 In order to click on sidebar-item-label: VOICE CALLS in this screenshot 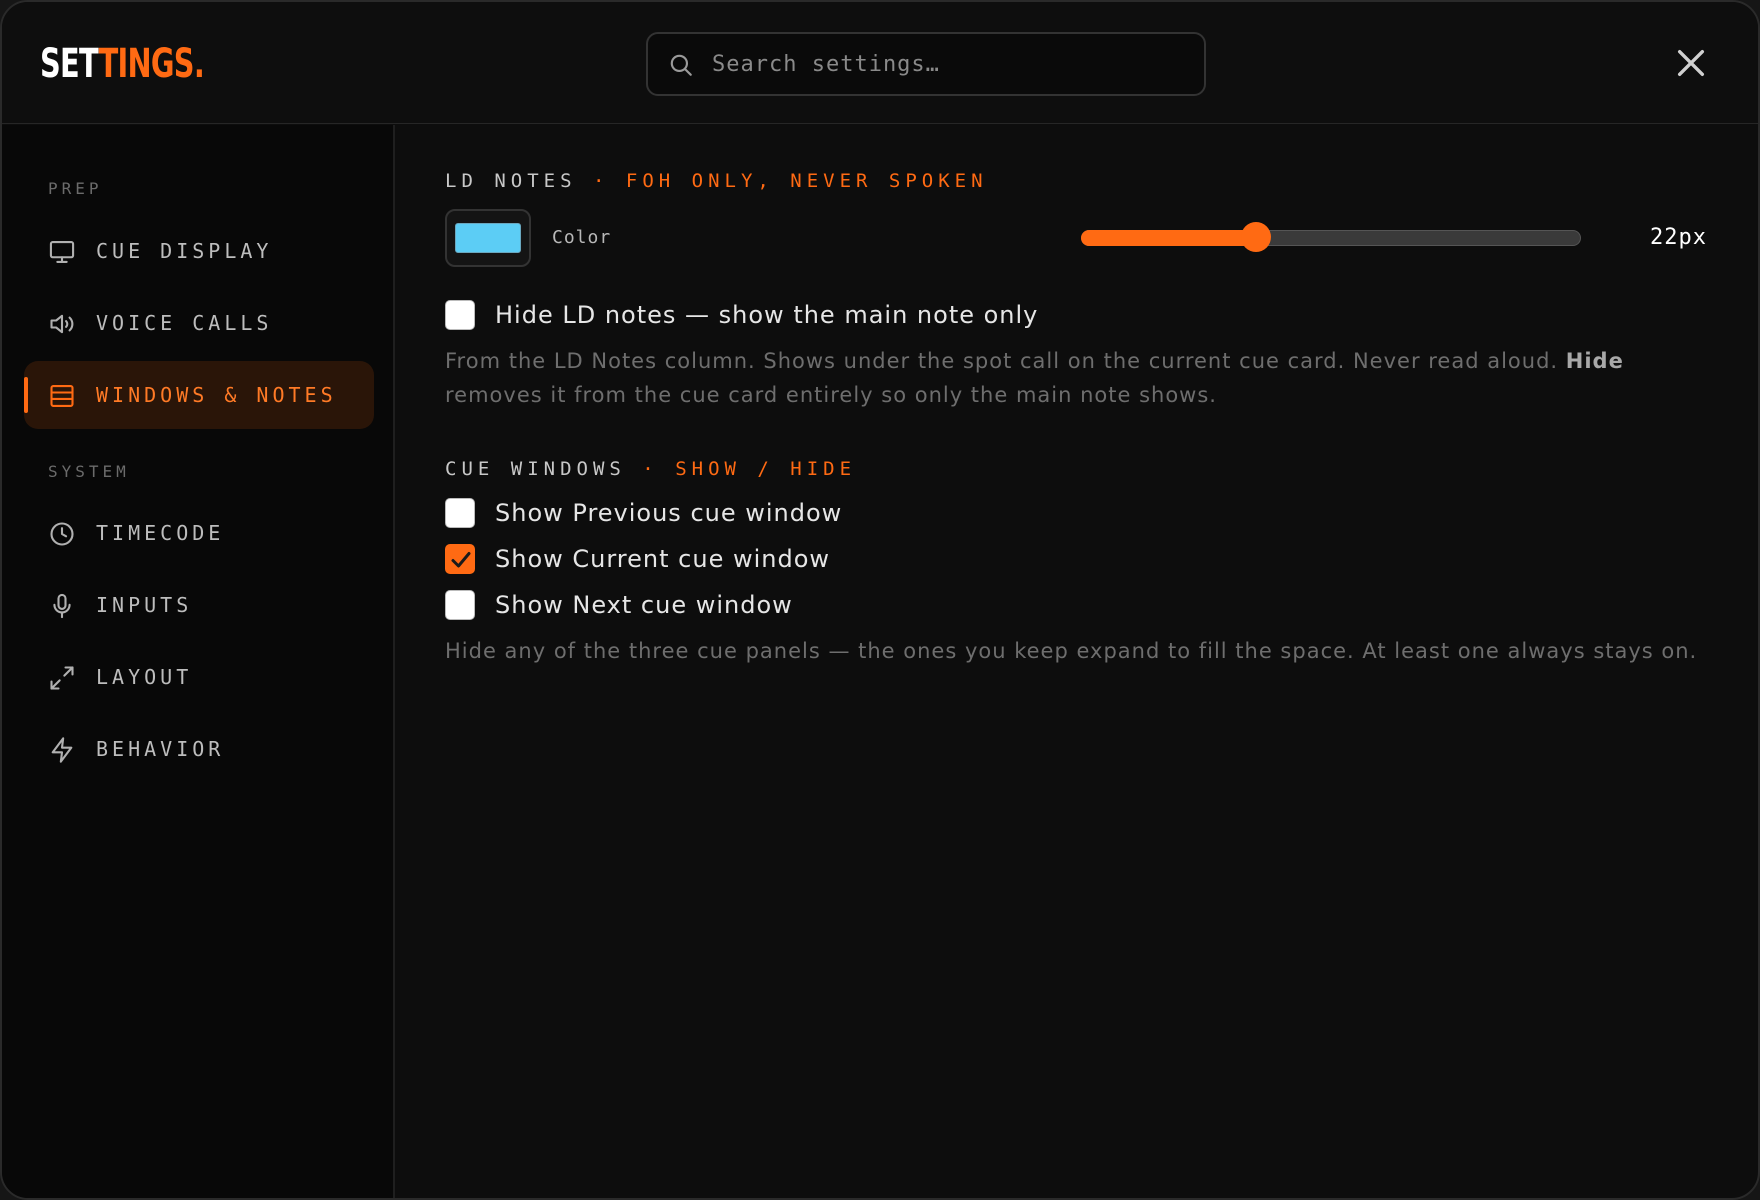, I will do `click(184, 323)`.